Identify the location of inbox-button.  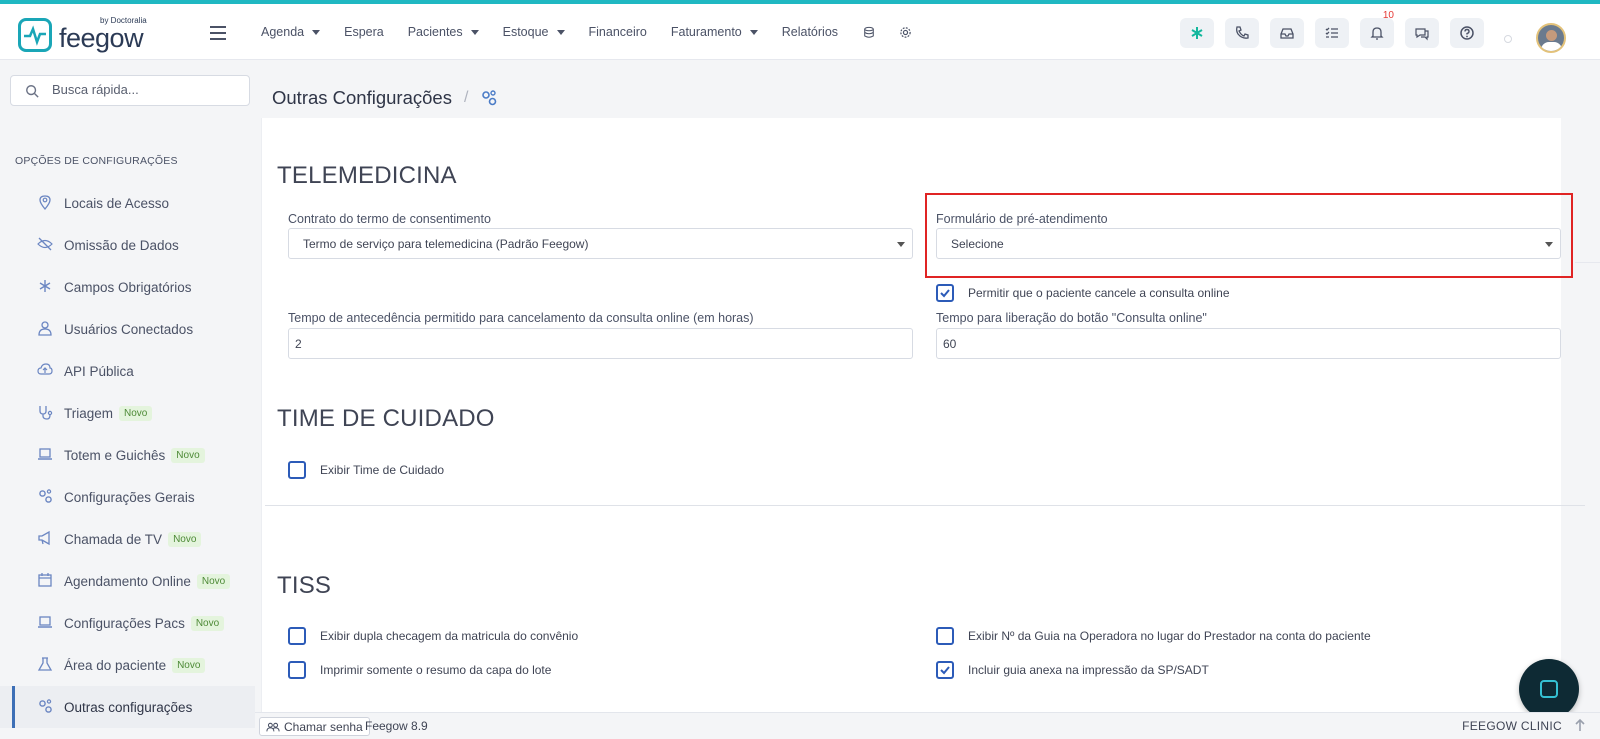
(1287, 33).